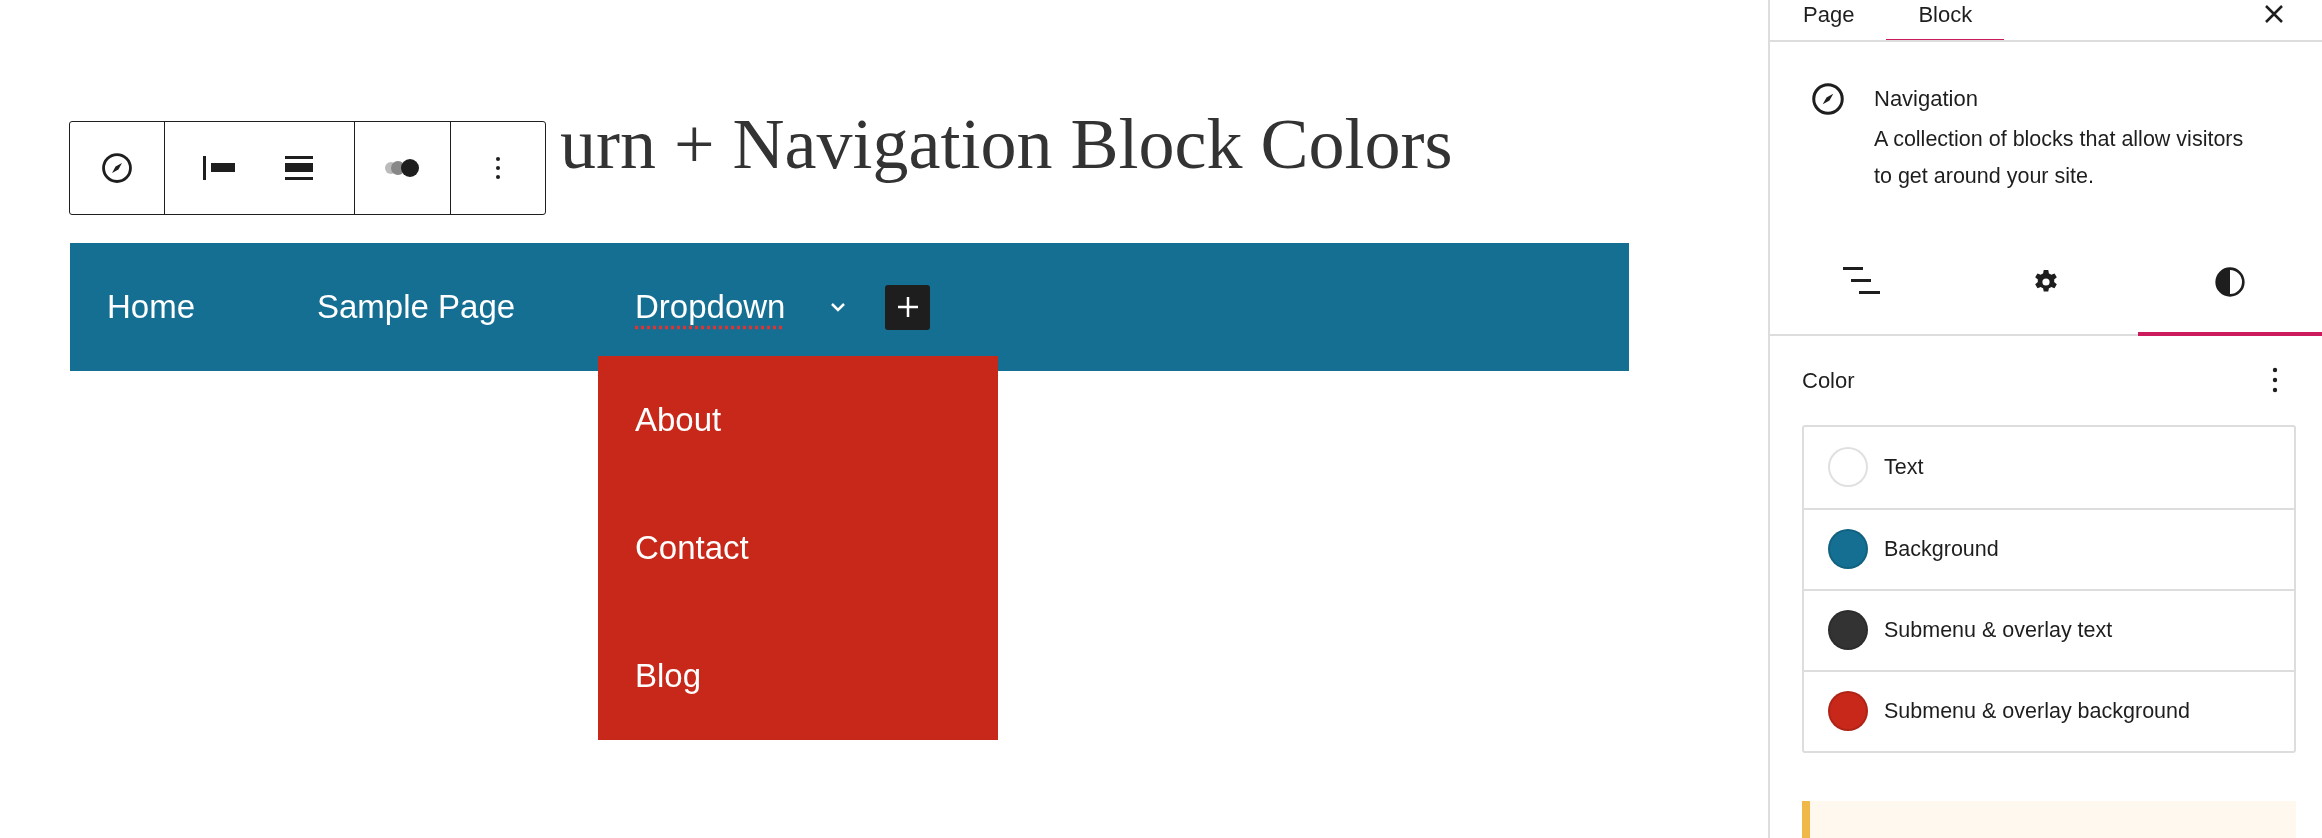 The height and width of the screenshot is (838, 2322). I want to click on color-option: Text, so click(2049, 467).